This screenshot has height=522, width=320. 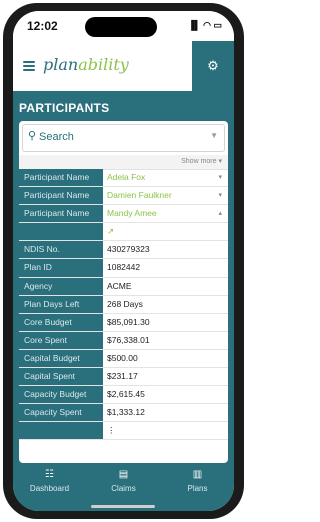 I want to click on bottom-nav: ☷ Dashboard ▤ Claims ▥ Plans, so click(x=123, y=487).